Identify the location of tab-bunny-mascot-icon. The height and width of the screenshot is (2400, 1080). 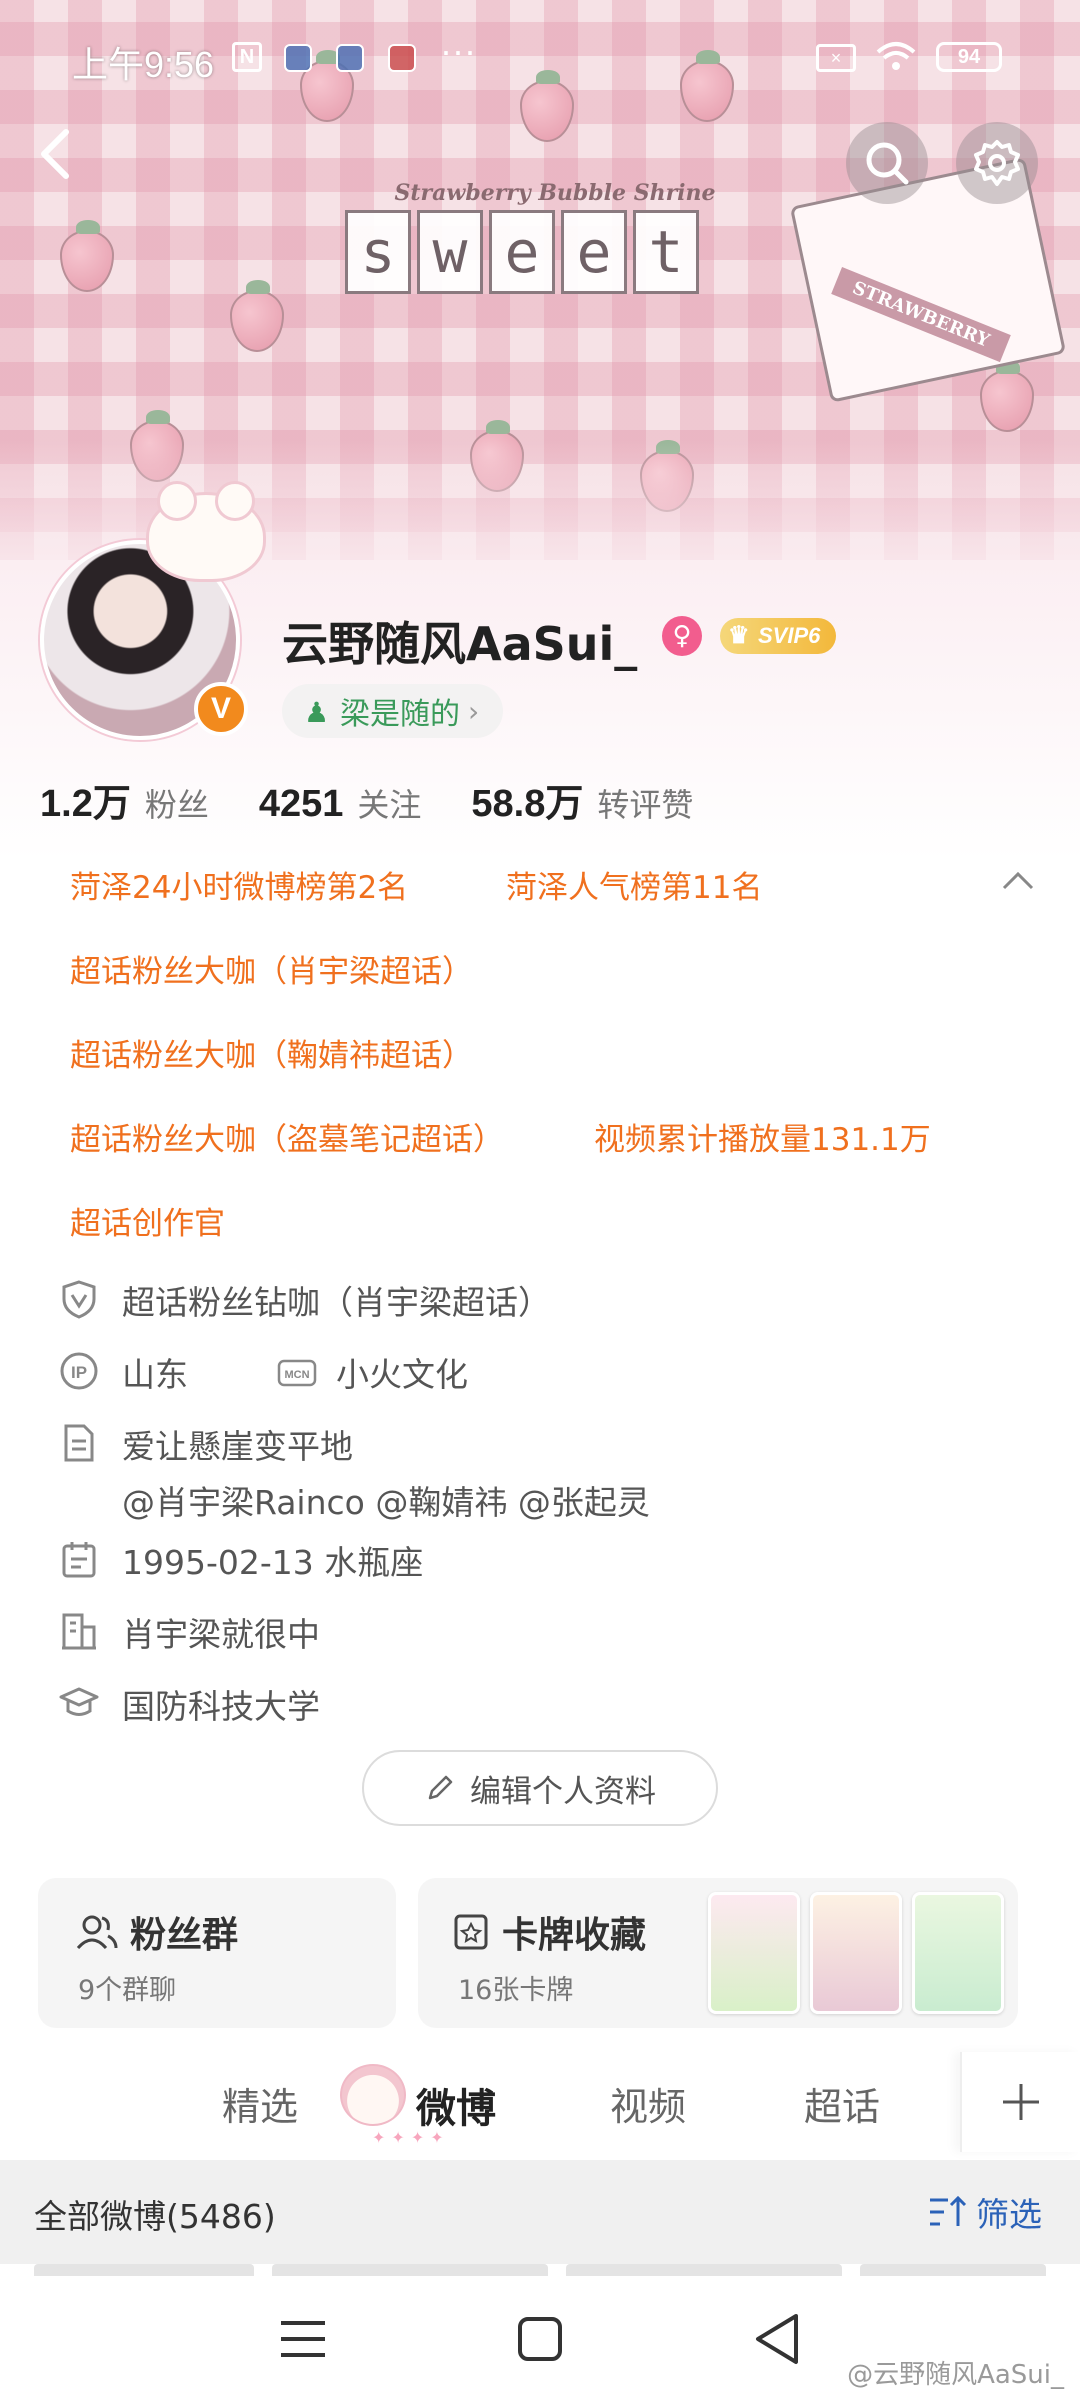
(373, 2095).